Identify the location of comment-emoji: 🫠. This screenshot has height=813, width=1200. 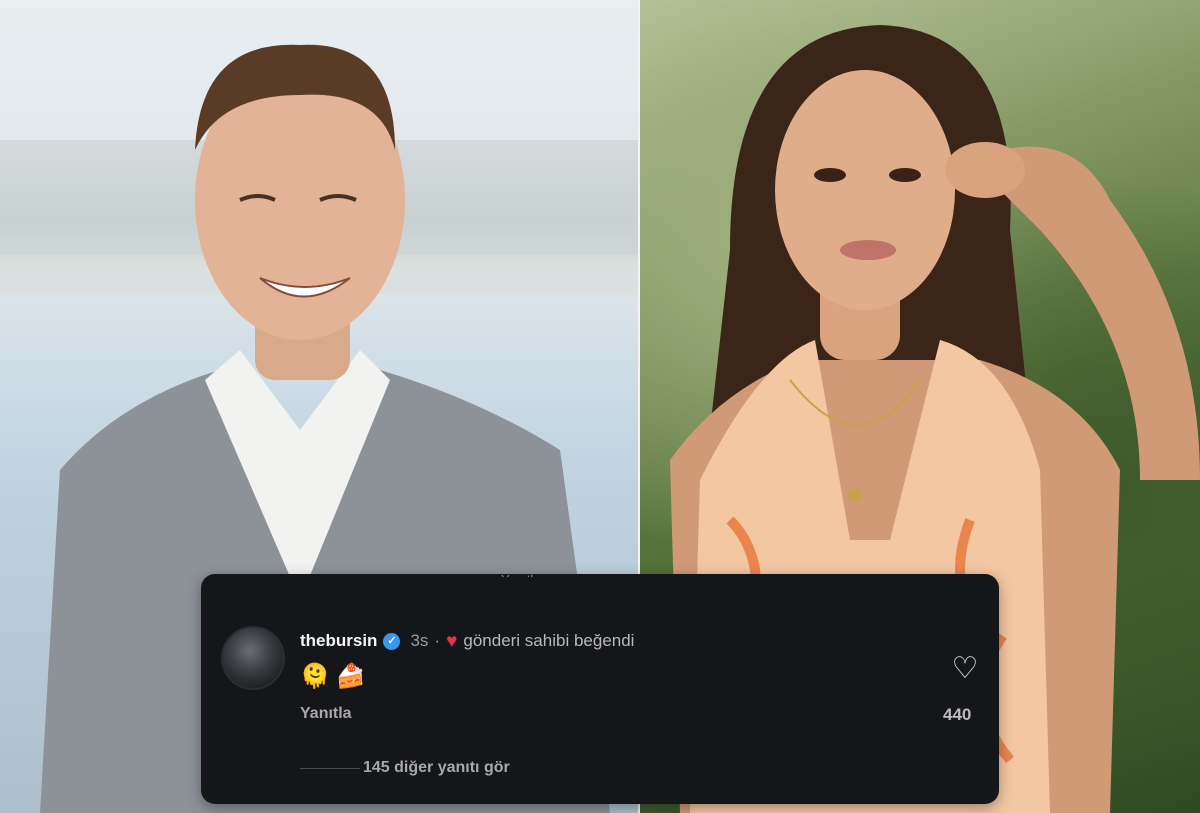
(315, 676).